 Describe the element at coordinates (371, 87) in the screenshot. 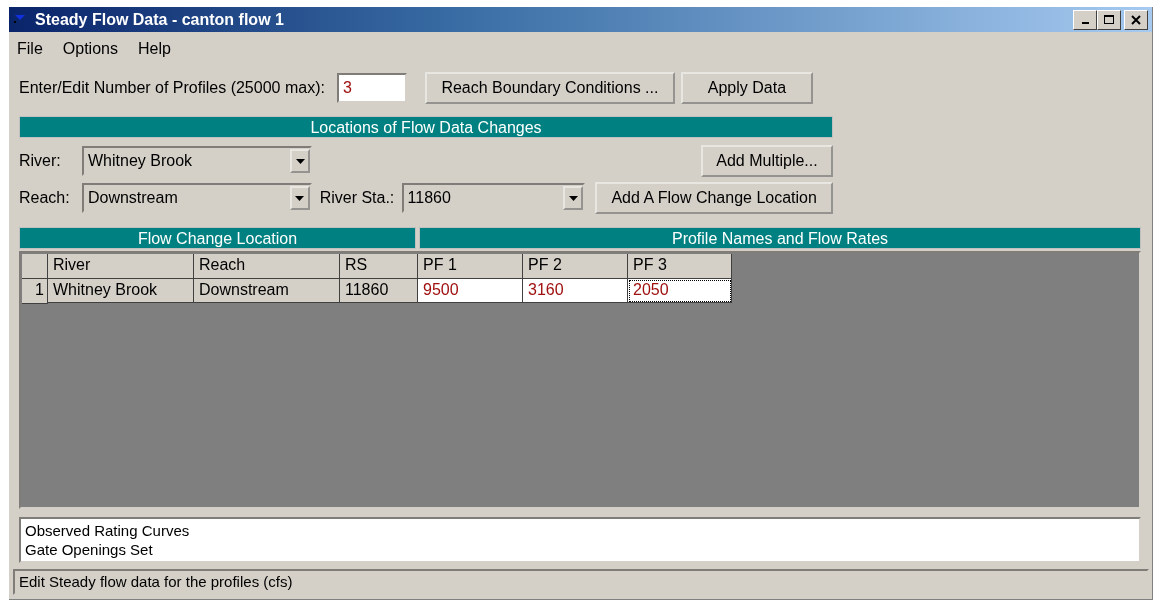

I see `profiles-field: 3` at that location.